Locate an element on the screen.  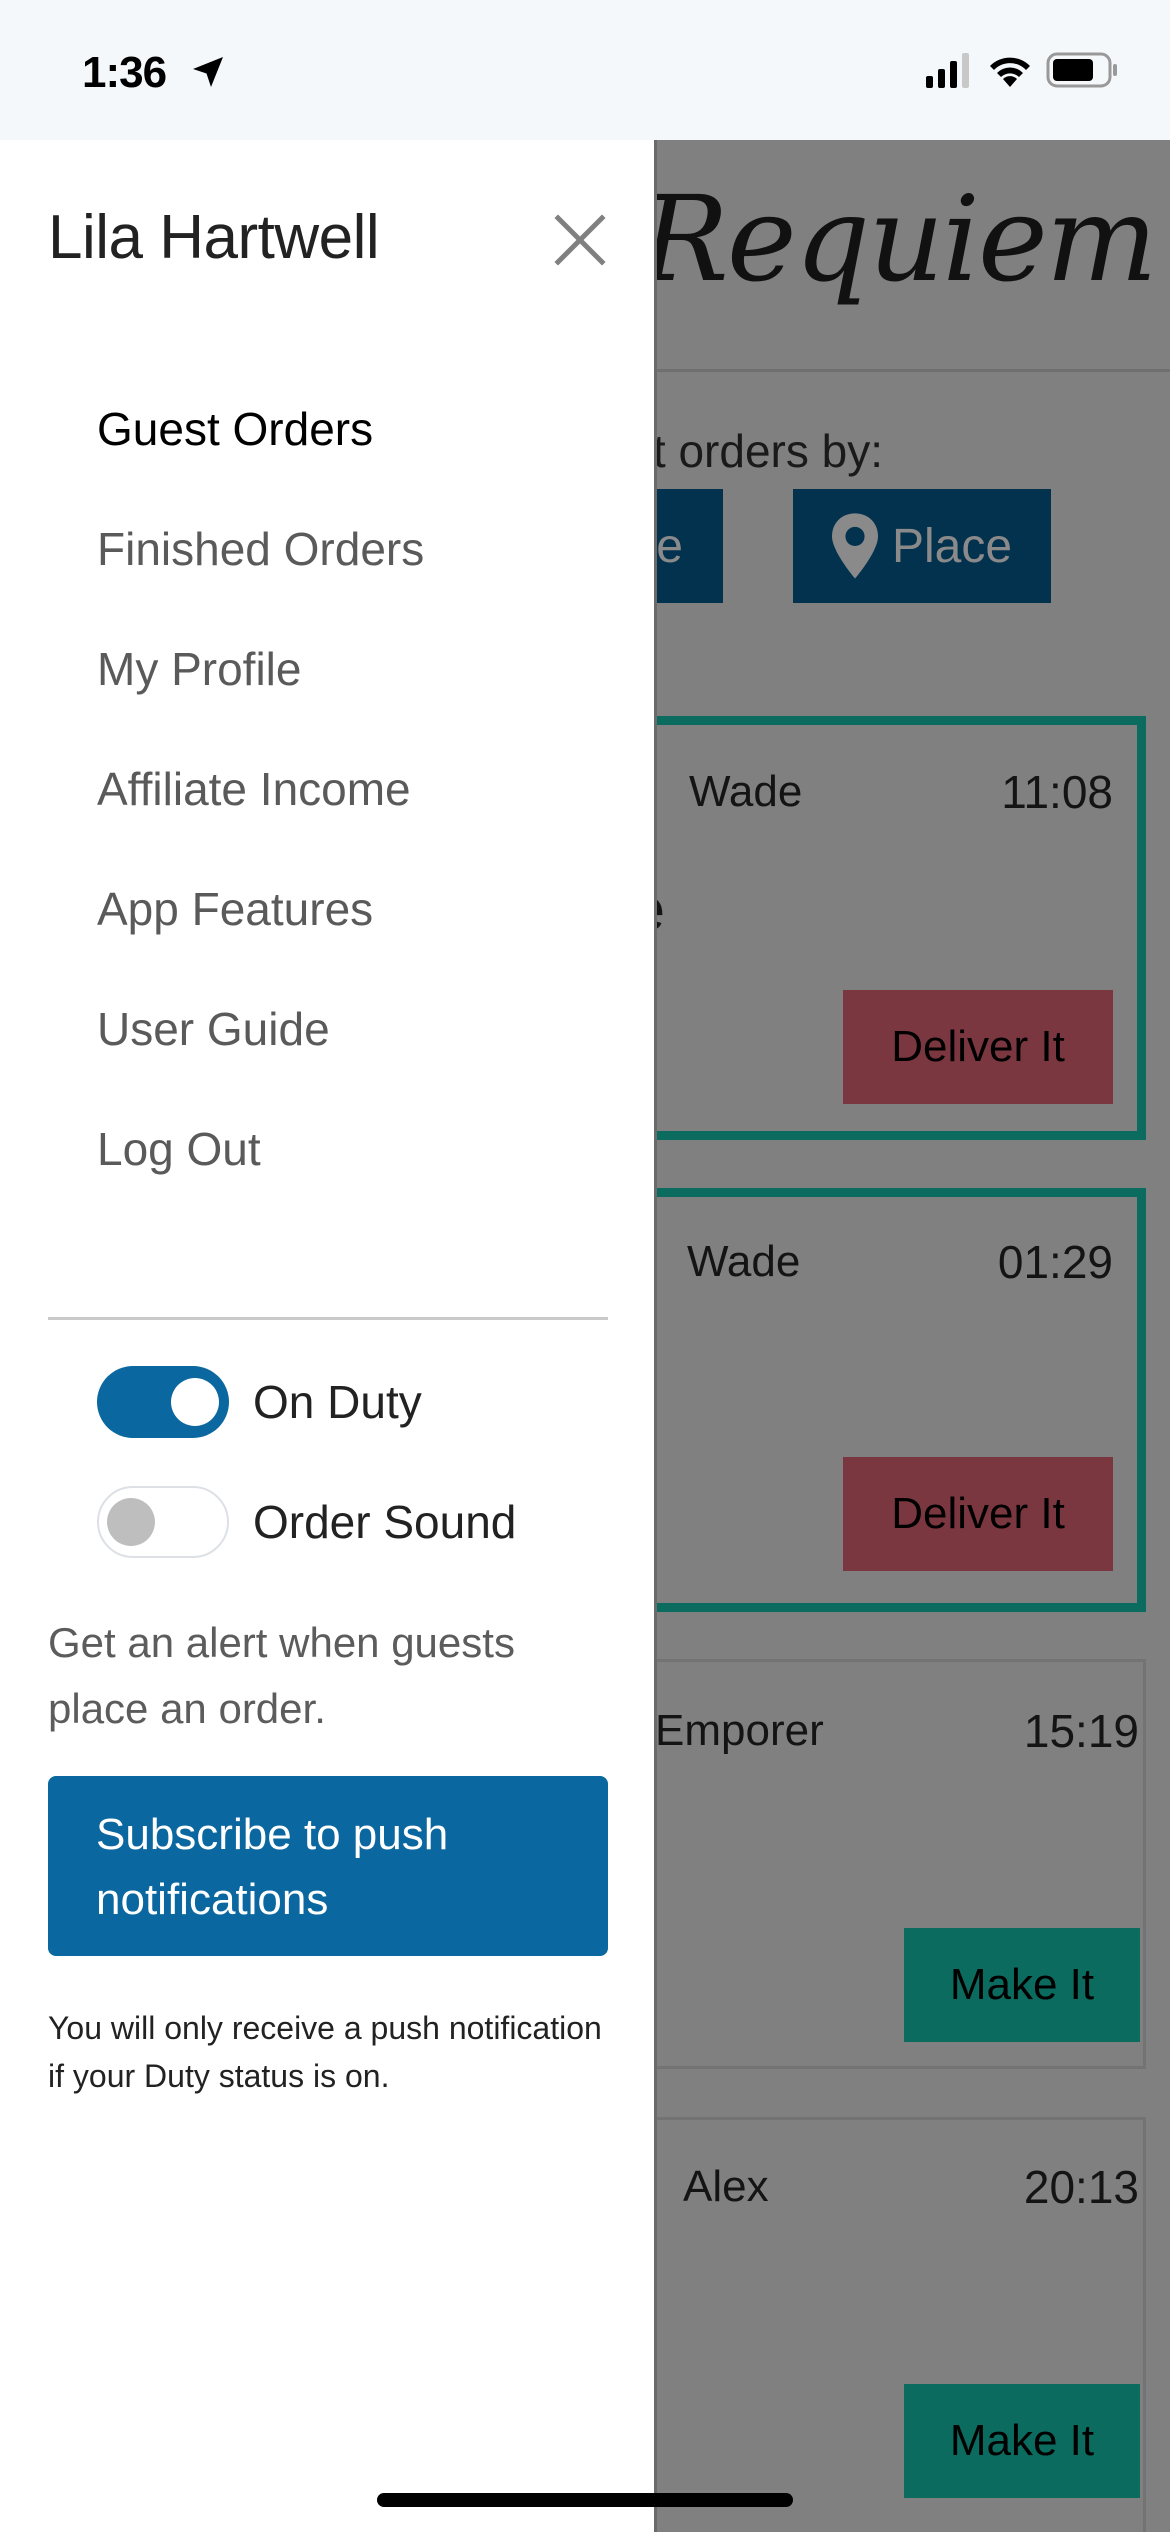
on-duty-row: On Duty is located at coordinates (259, 1402).